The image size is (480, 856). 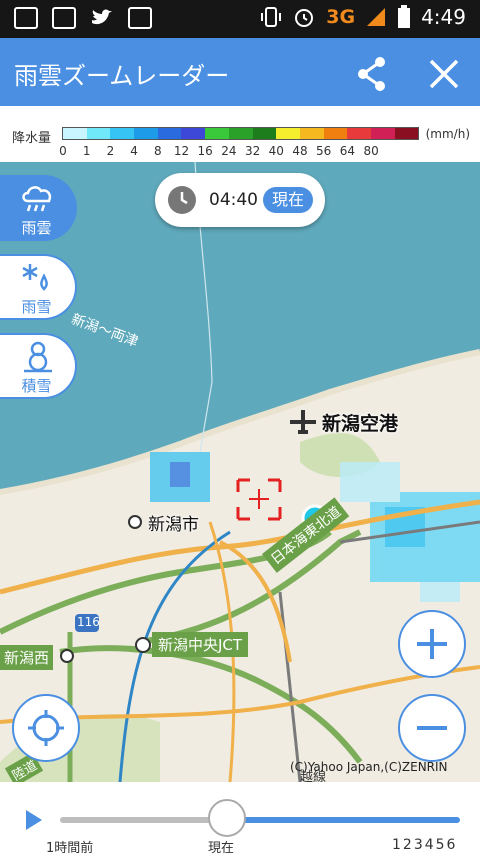 What do you see at coordinates (173, 525) in the screenshot?
I see `city-label: 新潟市` at bounding box center [173, 525].